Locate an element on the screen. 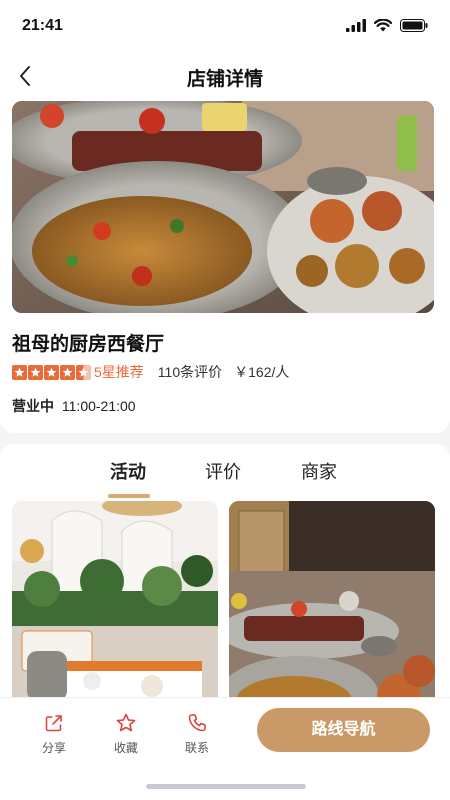 The image size is (450, 800). share-button: 分享 is located at coordinates (54, 734).